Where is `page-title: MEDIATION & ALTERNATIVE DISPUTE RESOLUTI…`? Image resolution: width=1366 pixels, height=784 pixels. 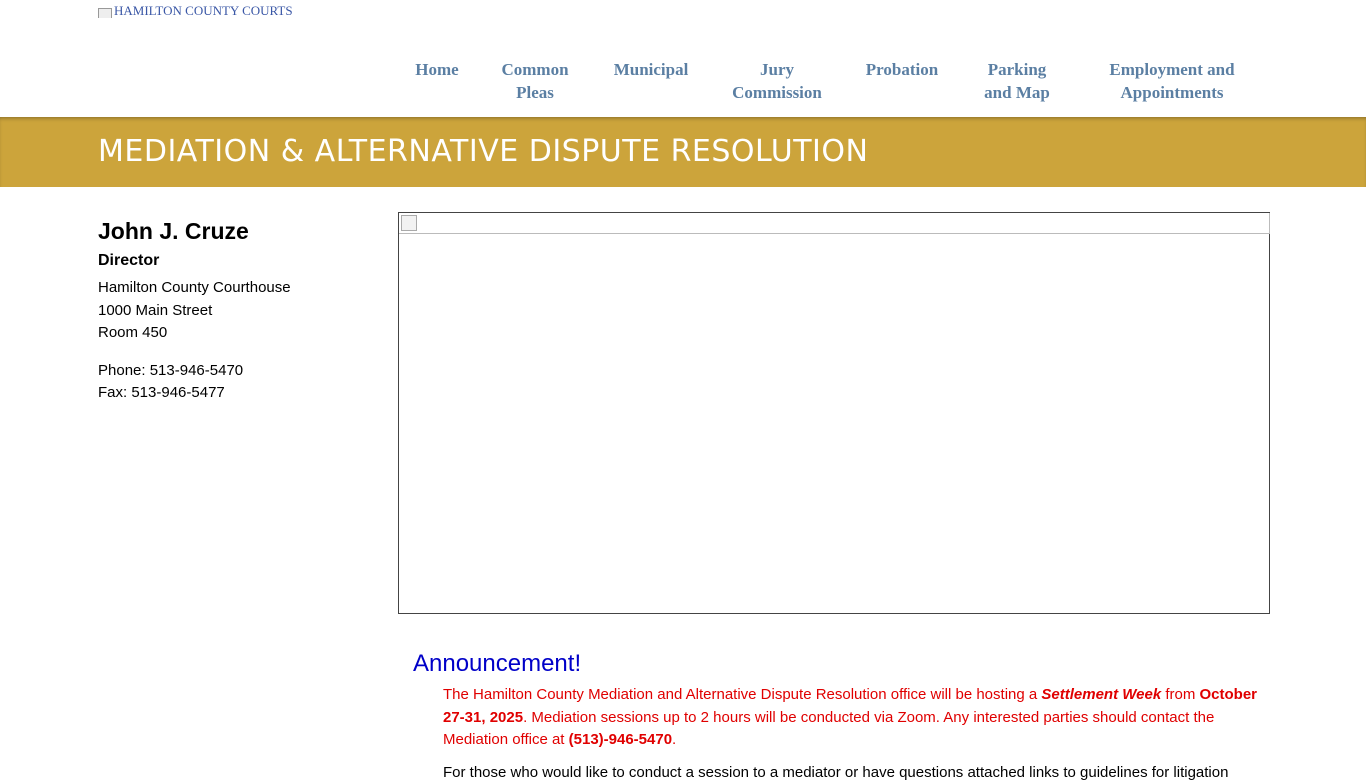
page-title: MEDIATION & ALTERNATIVE DISPUTE RESOLUTI… is located at coordinates (483, 152).